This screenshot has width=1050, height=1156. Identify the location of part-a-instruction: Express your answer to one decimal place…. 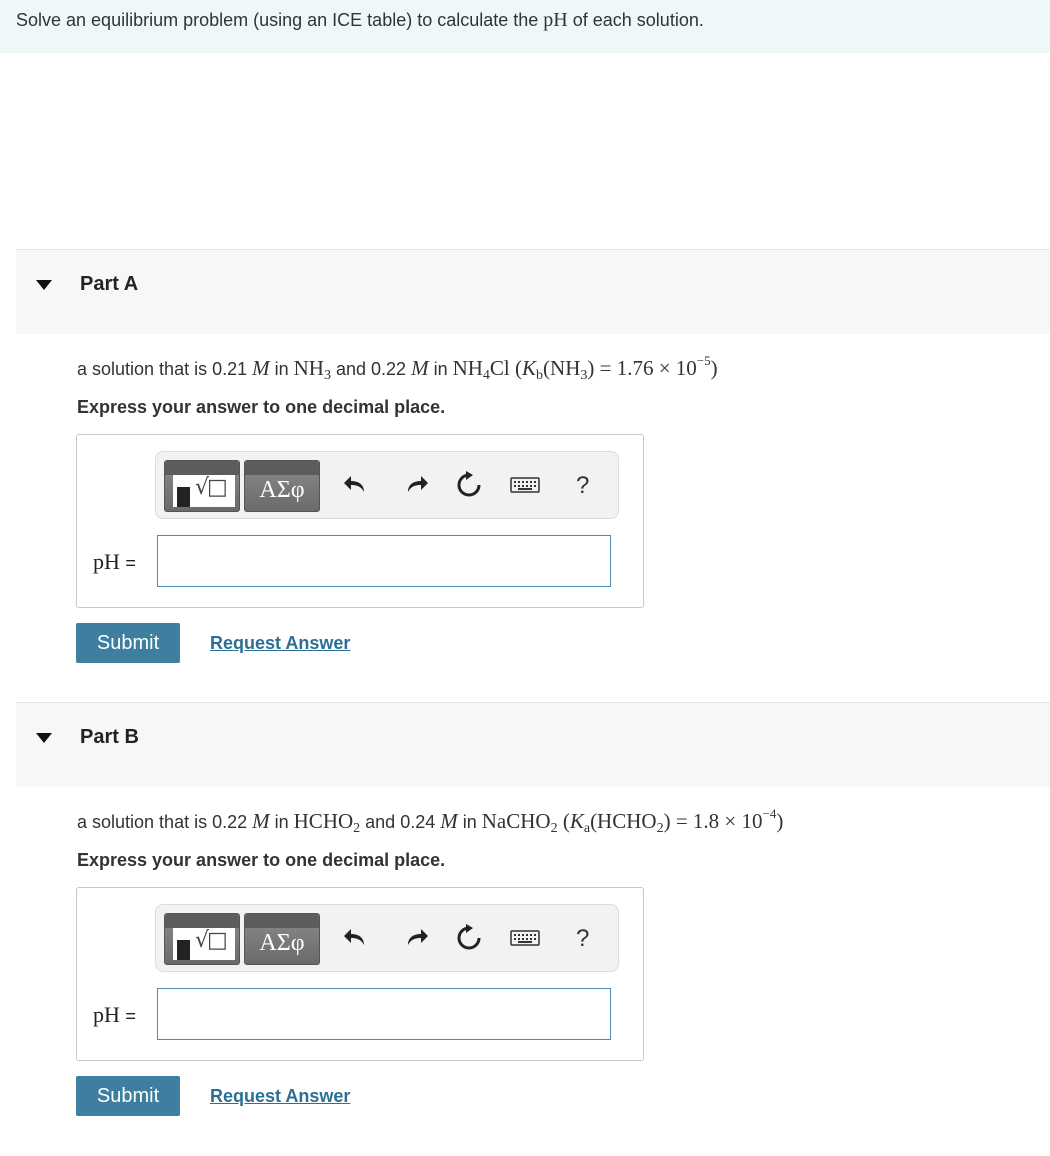
(261, 407).